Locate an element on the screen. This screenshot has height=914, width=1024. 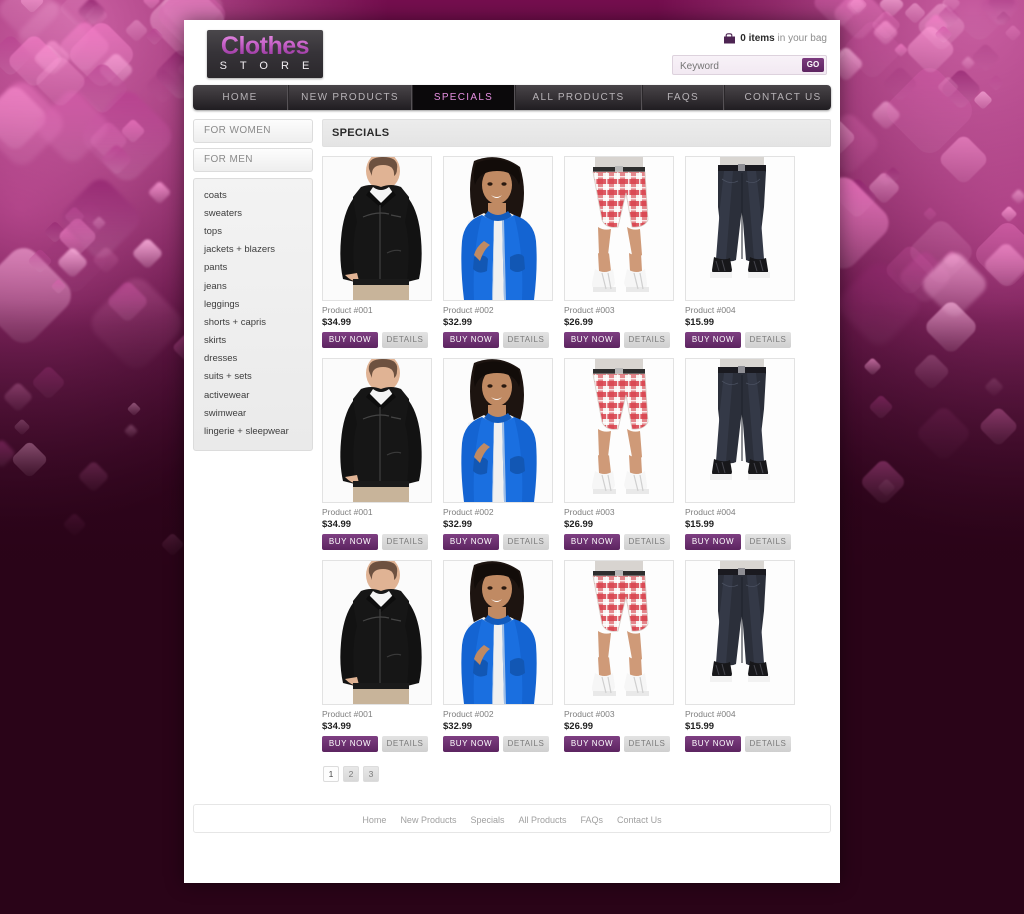
sidebar-button-for-women: FOR WOMEN is located at coordinates (253, 131).